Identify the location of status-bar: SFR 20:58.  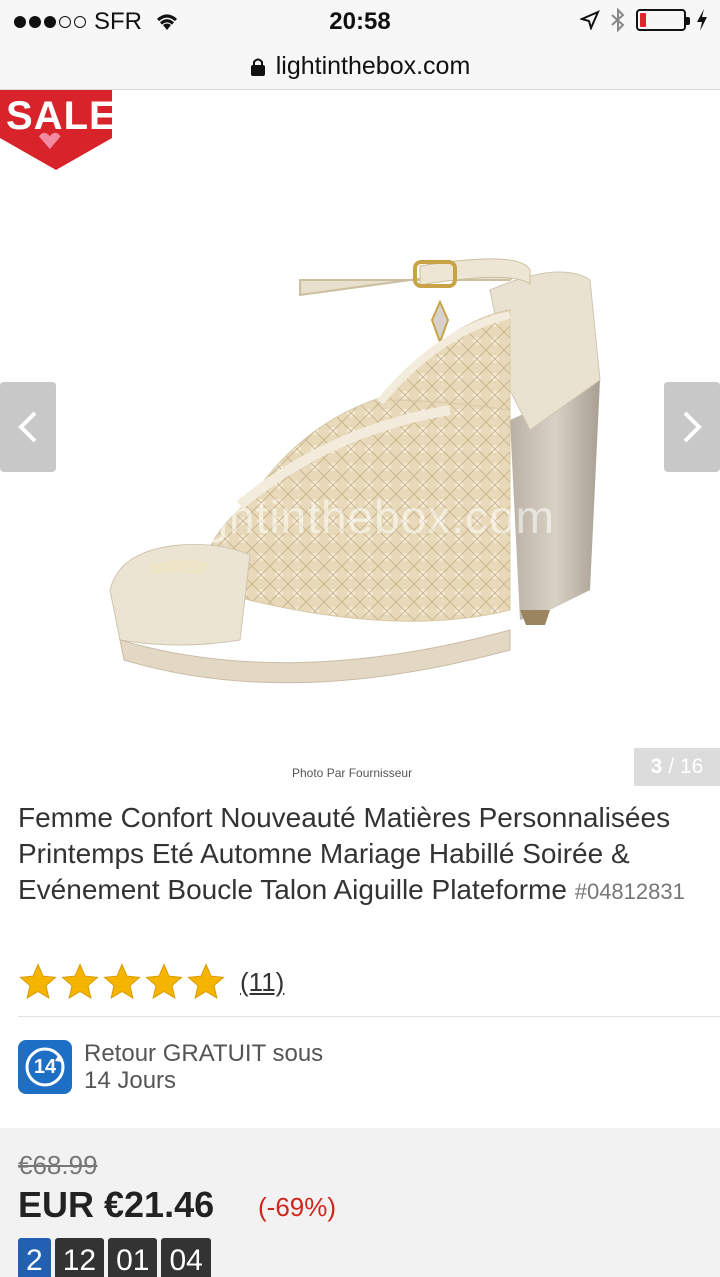
(360, 22).